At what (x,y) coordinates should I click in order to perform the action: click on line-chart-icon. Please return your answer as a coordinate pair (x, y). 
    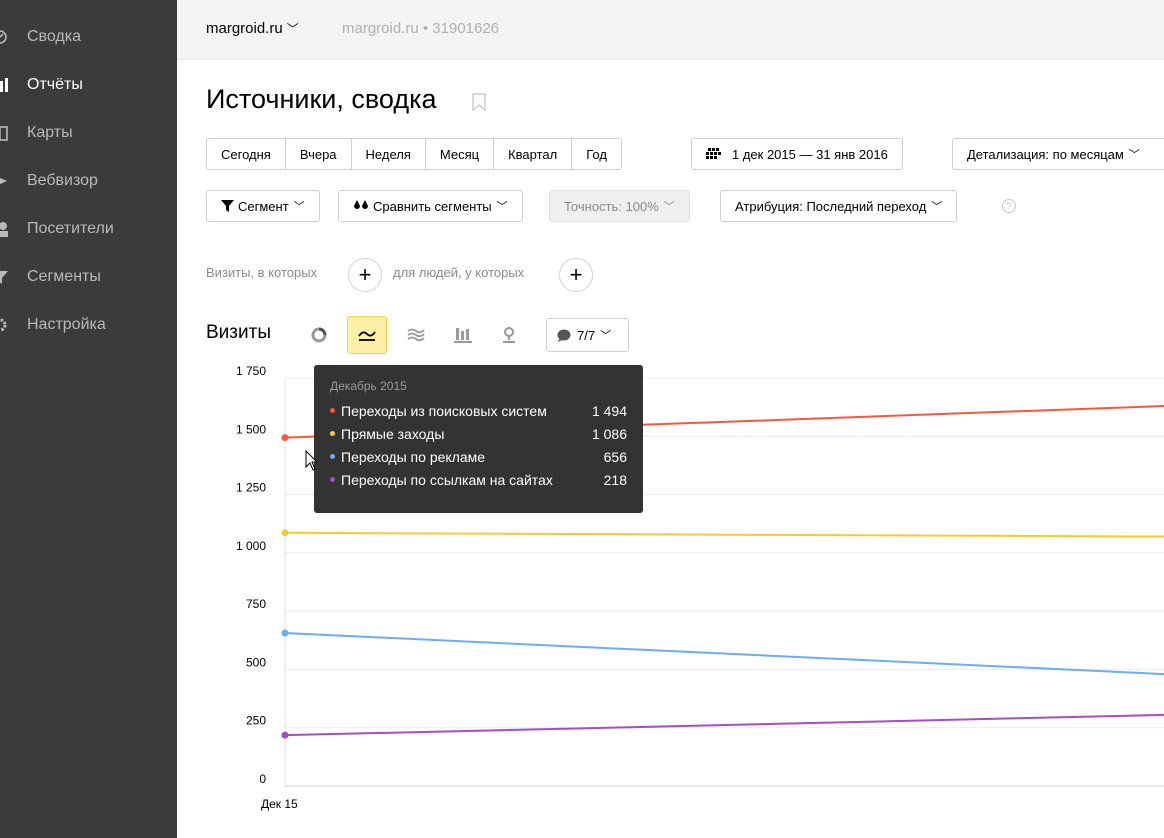
    Looking at the image, I should click on (367, 336).